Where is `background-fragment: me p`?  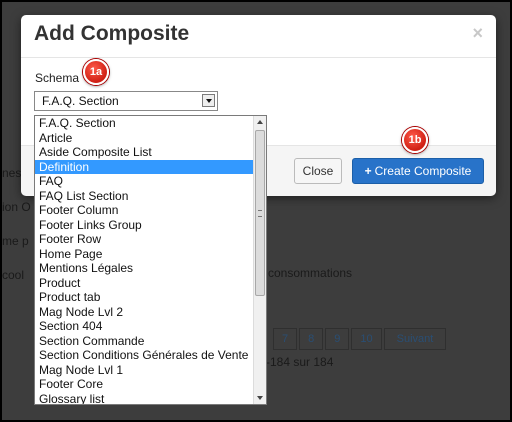
background-fragment: me p is located at coordinates (15, 241).